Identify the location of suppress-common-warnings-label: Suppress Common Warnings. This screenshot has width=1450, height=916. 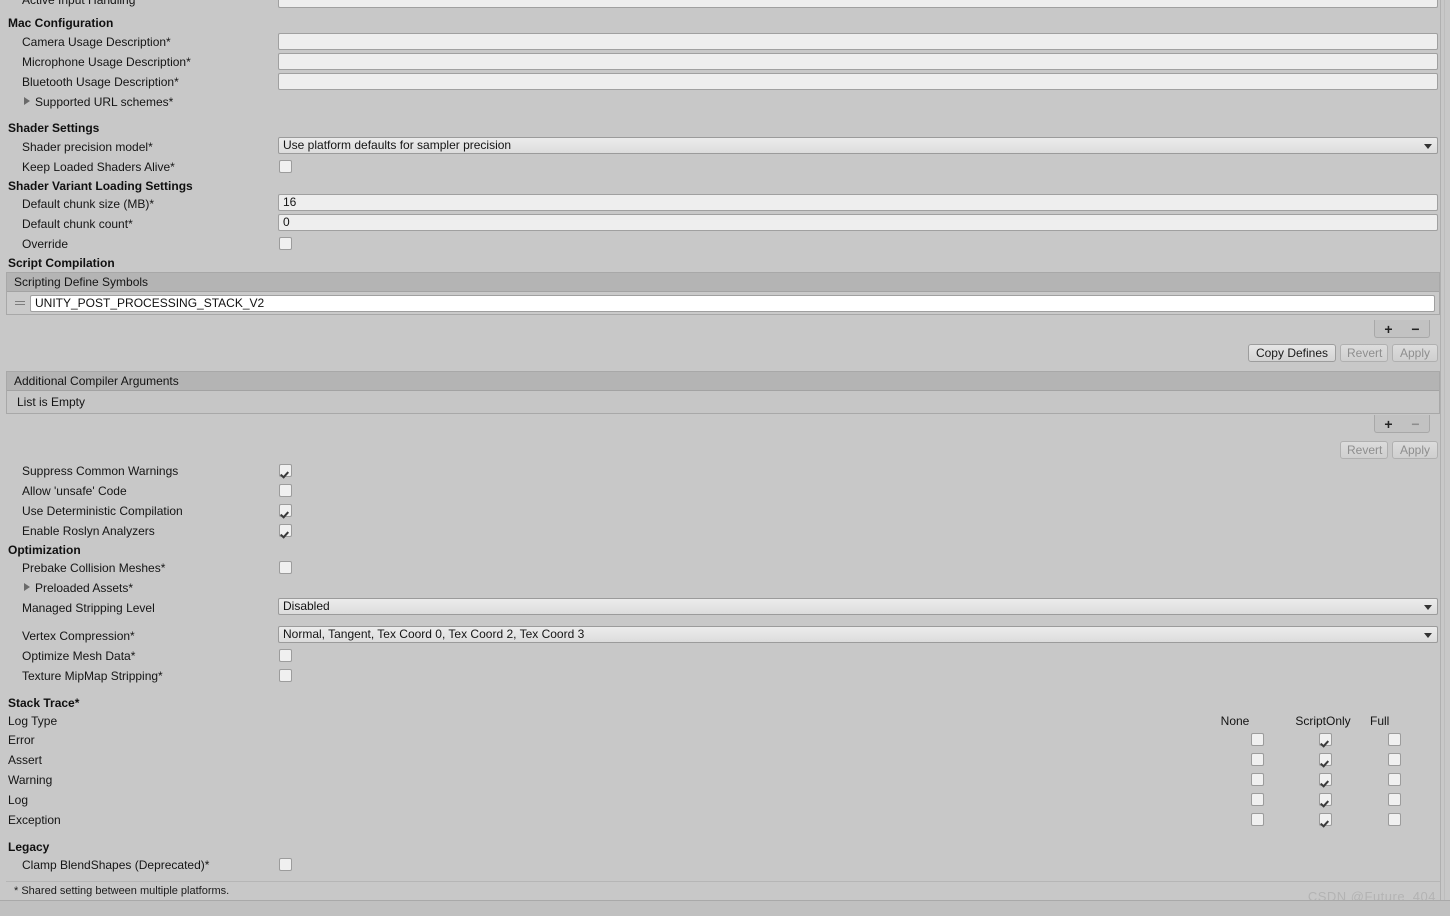
(100, 471).